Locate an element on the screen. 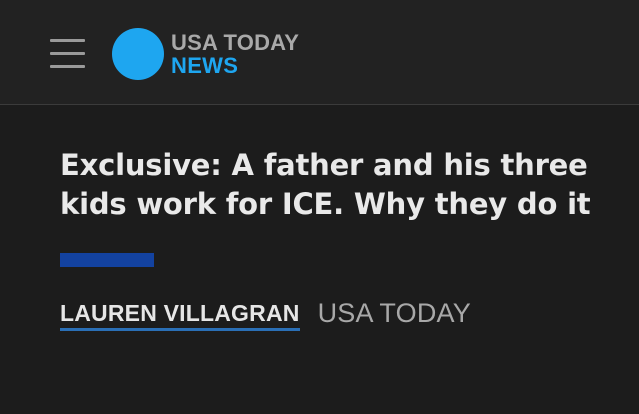  headline-accent-bar is located at coordinates (107, 260).